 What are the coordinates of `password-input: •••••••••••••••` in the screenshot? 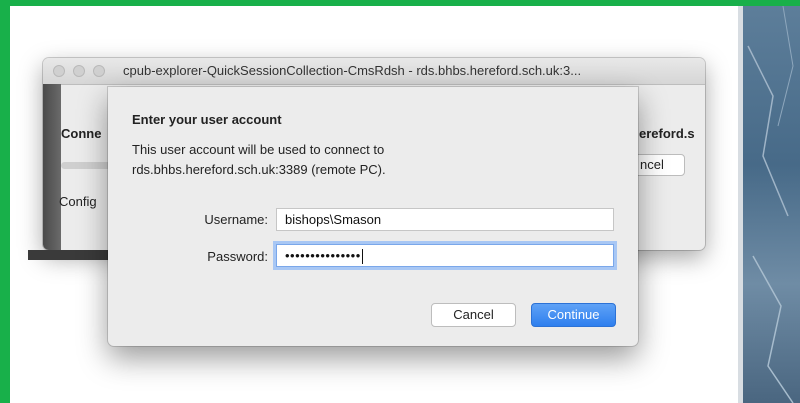 It's located at (445, 255).